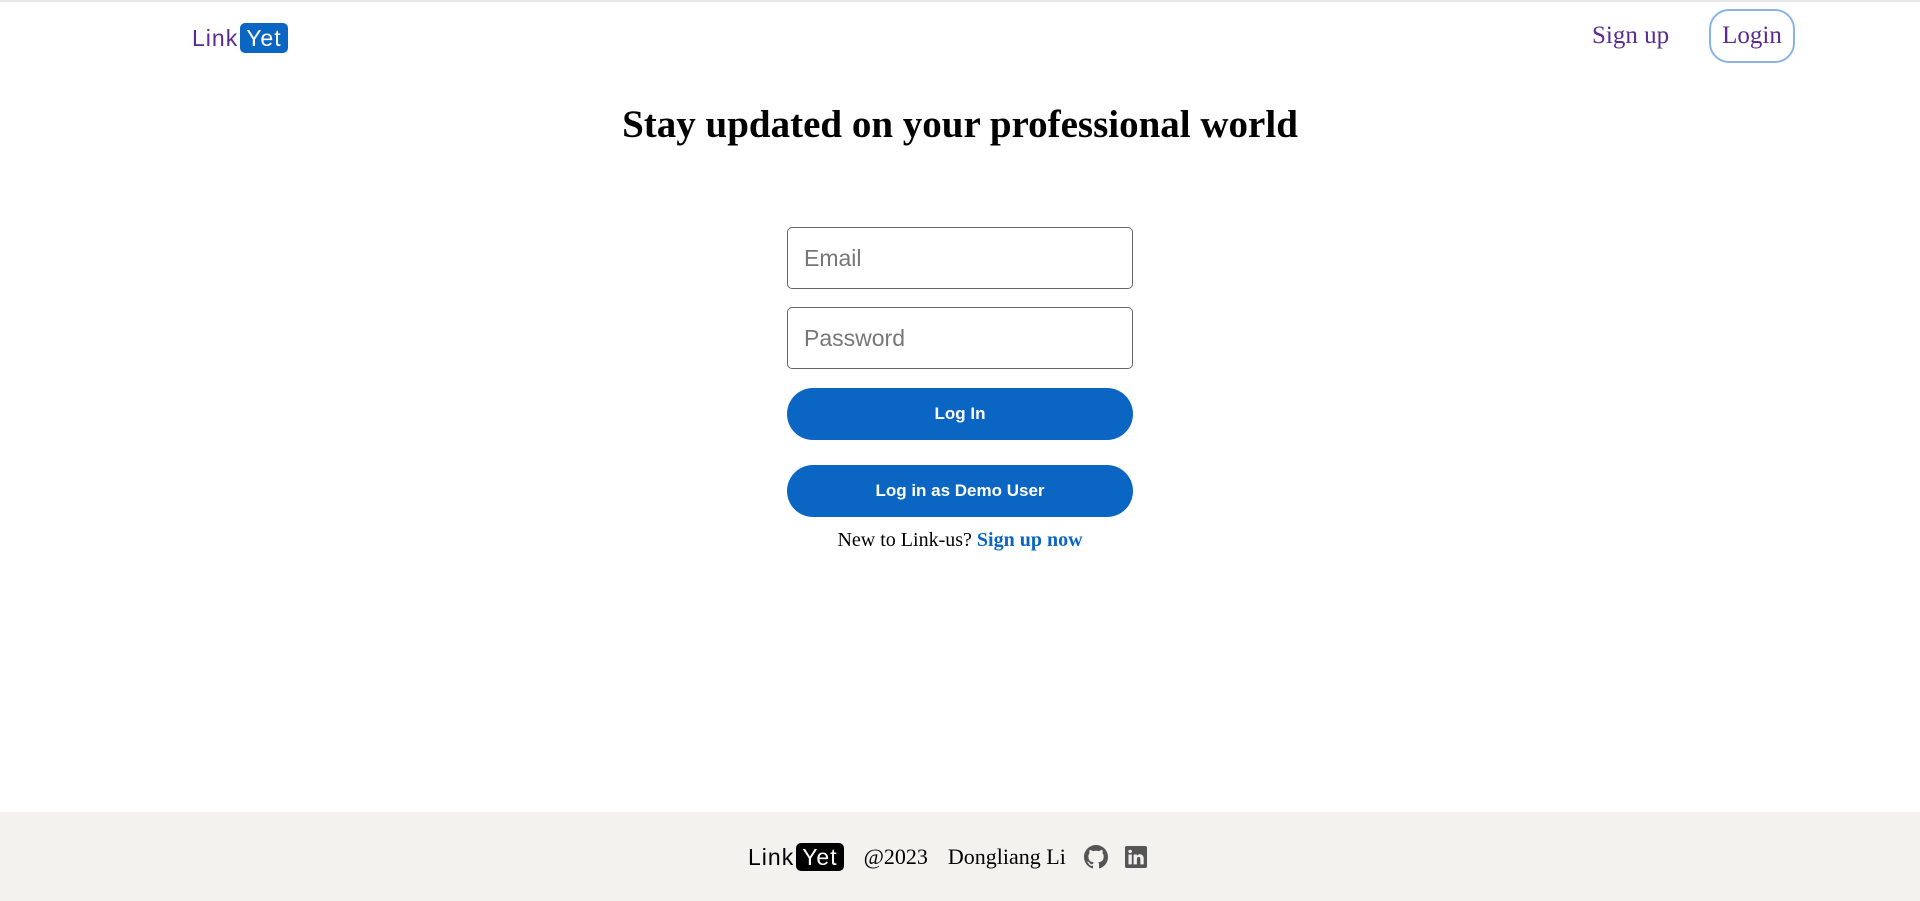  I want to click on footer: Link Yet @2023 Dongliang Li, so click(960, 856).